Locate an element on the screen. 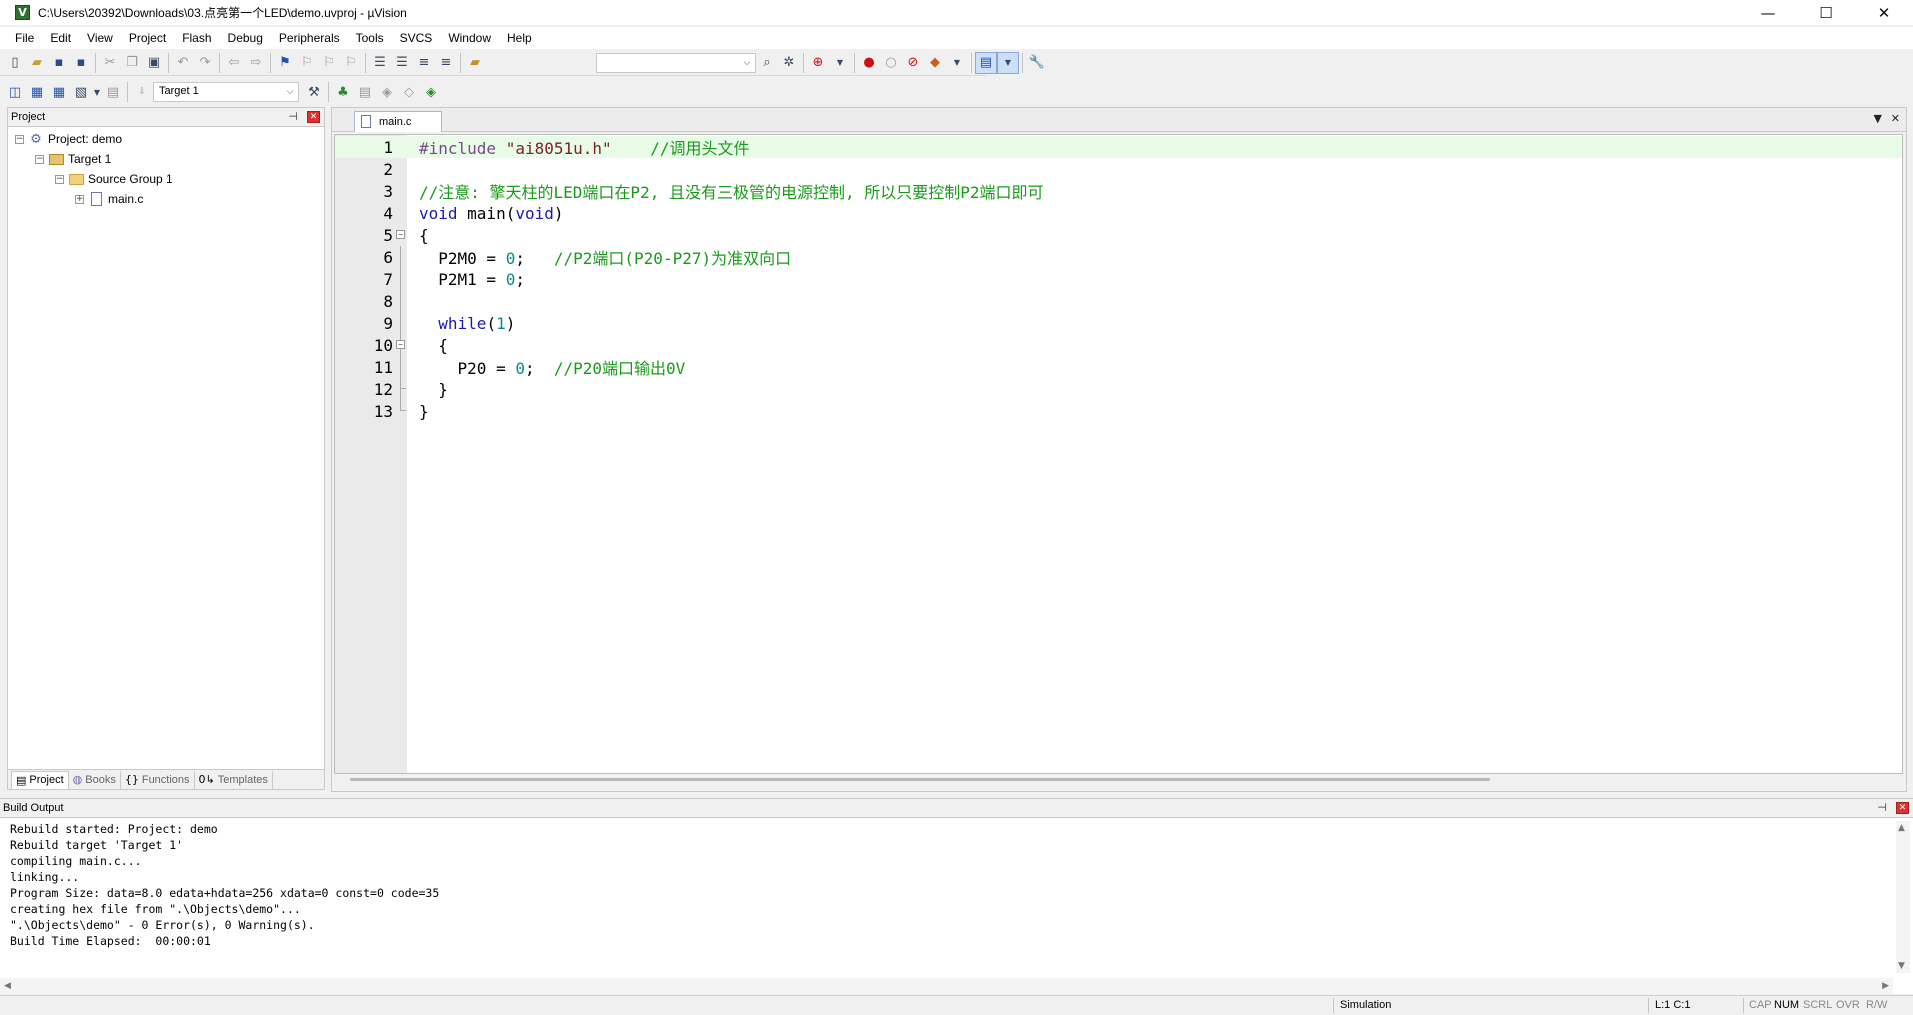 The height and width of the screenshot is (1015, 1913). tree-node-main-c: + main.c is located at coordinates (166, 199).